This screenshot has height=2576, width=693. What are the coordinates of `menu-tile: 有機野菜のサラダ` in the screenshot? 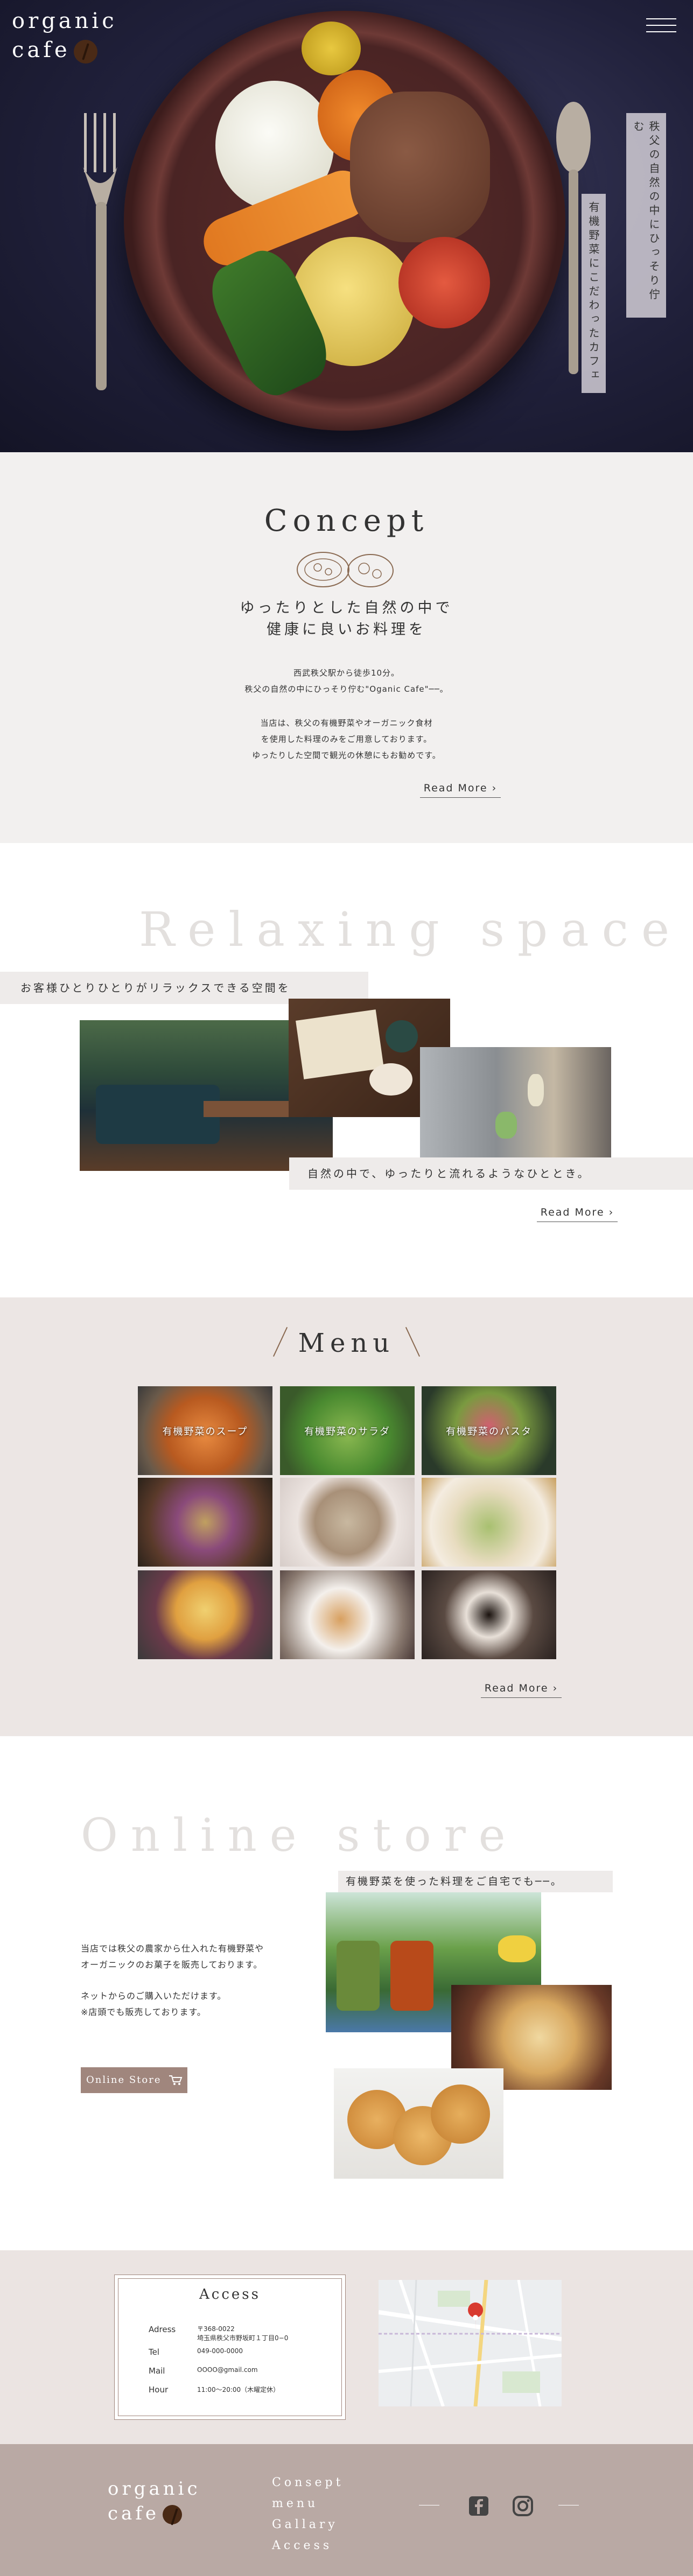 It's located at (347, 1430).